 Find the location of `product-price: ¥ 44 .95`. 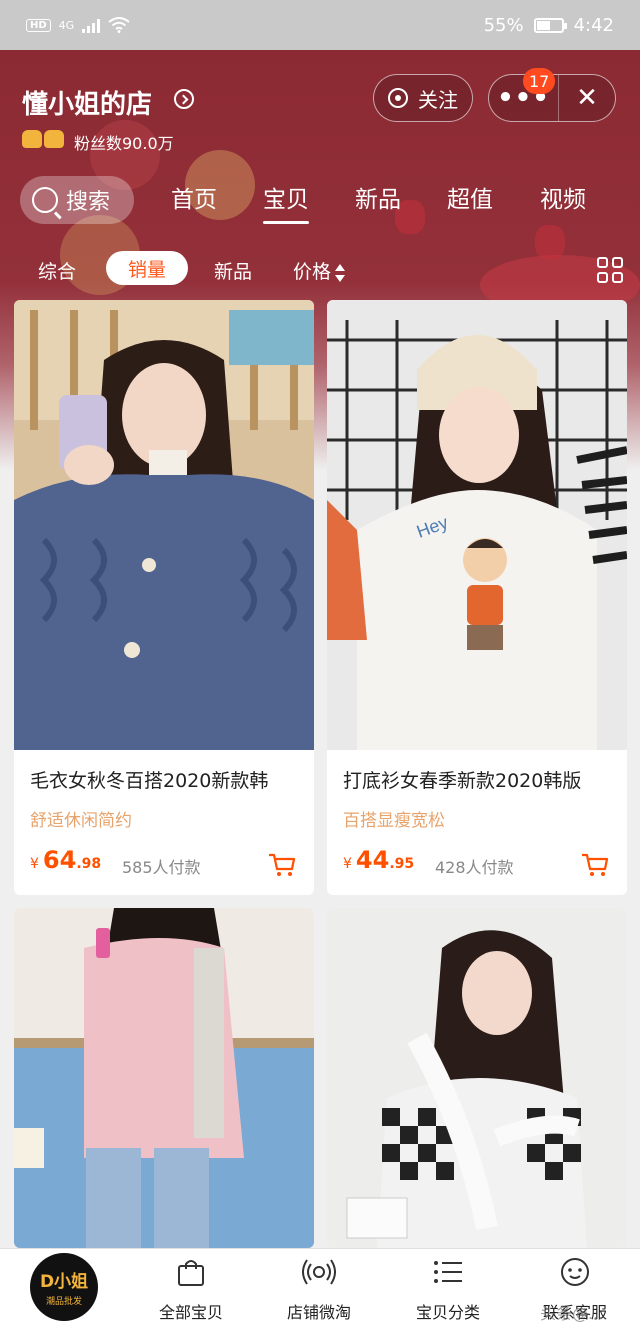

product-price: ¥ 44 .95 is located at coordinates (378, 860).